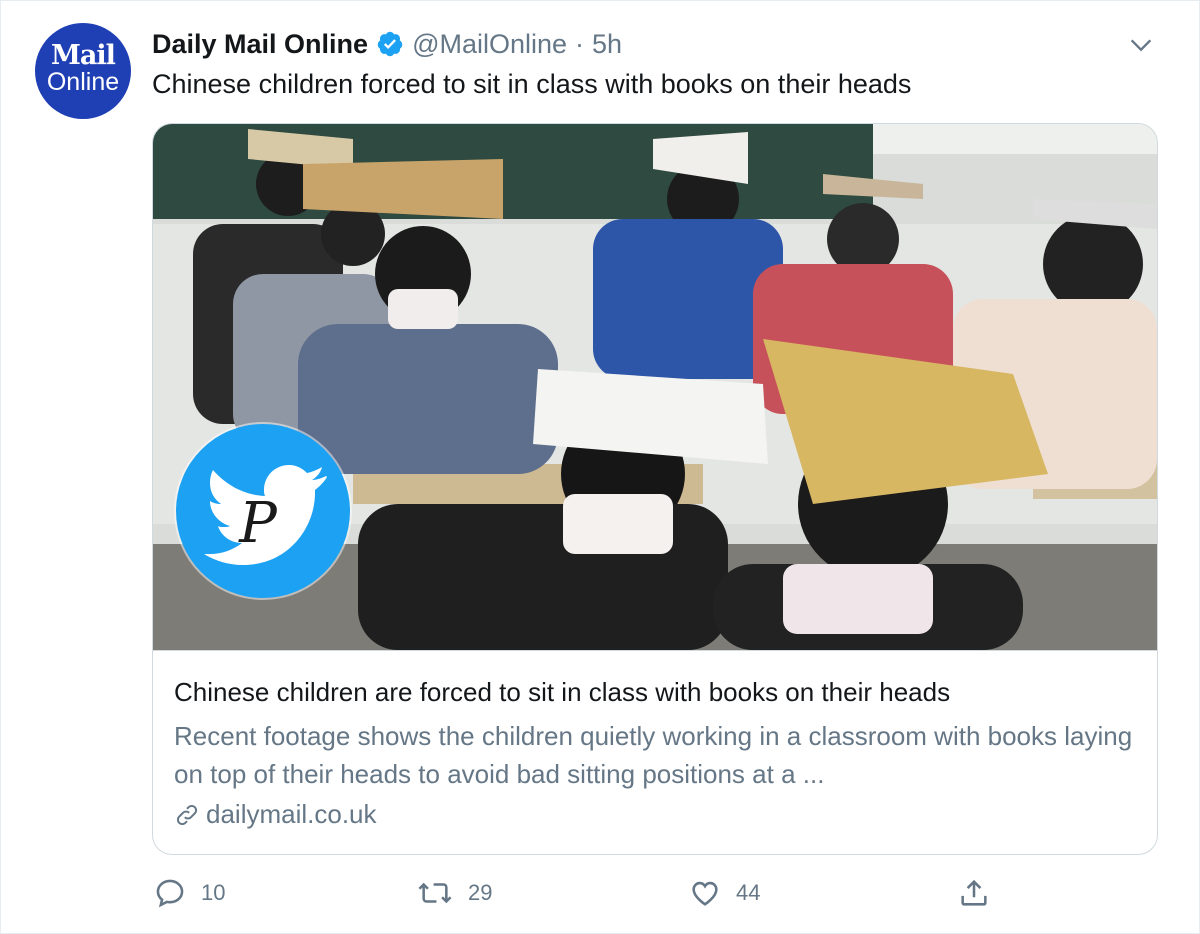 The height and width of the screenshot is (934, 1200). What do you see at coordinates (83, 82) in the screenshot?
I see `avatar-logo-line2: Online` at bounding box center [83, 82].